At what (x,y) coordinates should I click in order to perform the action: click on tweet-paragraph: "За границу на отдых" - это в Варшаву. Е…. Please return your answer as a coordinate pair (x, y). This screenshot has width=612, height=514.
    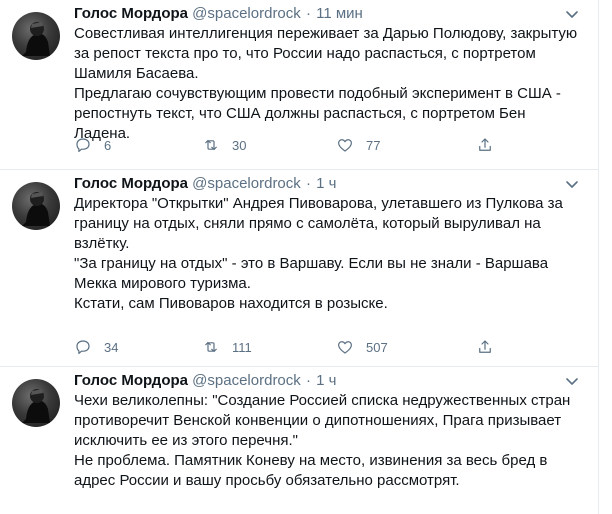
    Looking at the image, I should click on (311, 273).